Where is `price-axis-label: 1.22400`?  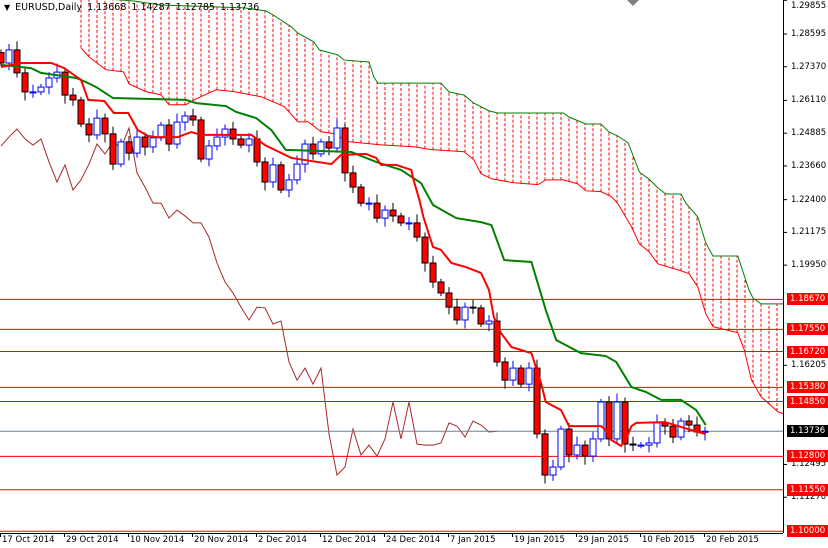 price-axis-label: 1.22400 is located at coordinates (809, 199).